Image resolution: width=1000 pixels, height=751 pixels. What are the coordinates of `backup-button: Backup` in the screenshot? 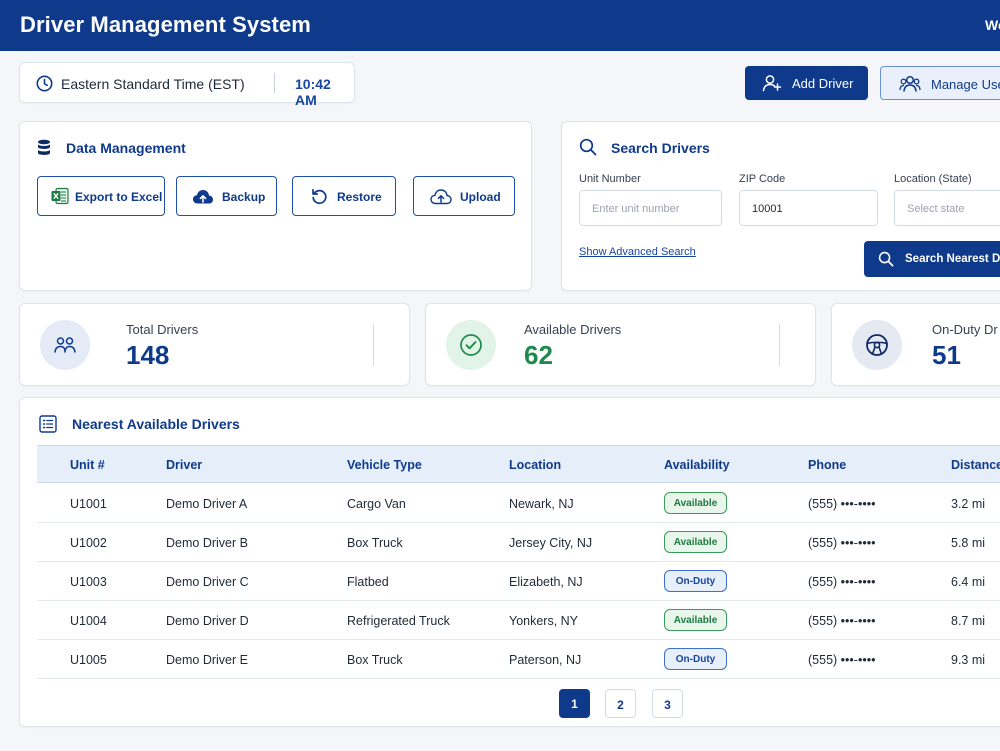 It's located at (226, 196).